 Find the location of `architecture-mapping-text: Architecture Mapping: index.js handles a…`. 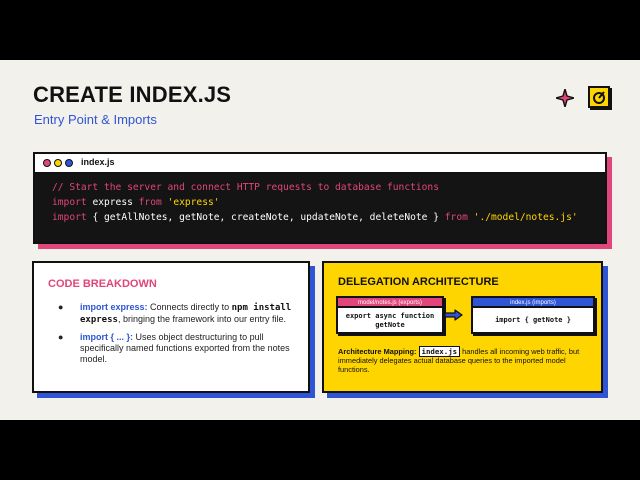

architecture-mapping-text: Architecture Mapping: index.js handles a… is located at coordinates (459, 360).